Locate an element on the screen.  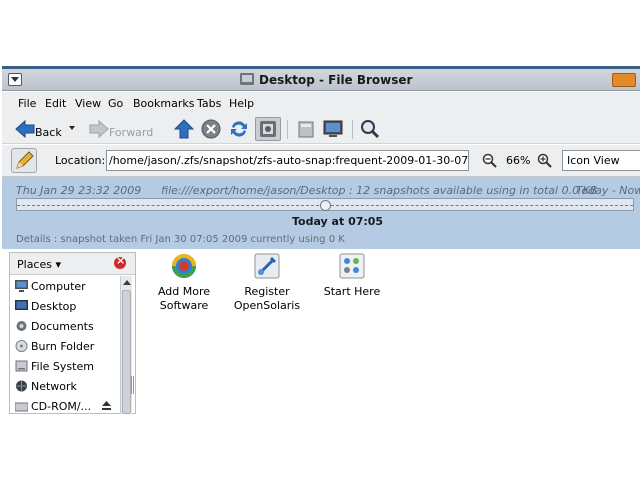
place-label: Documents is located at coordinates (62, 326).